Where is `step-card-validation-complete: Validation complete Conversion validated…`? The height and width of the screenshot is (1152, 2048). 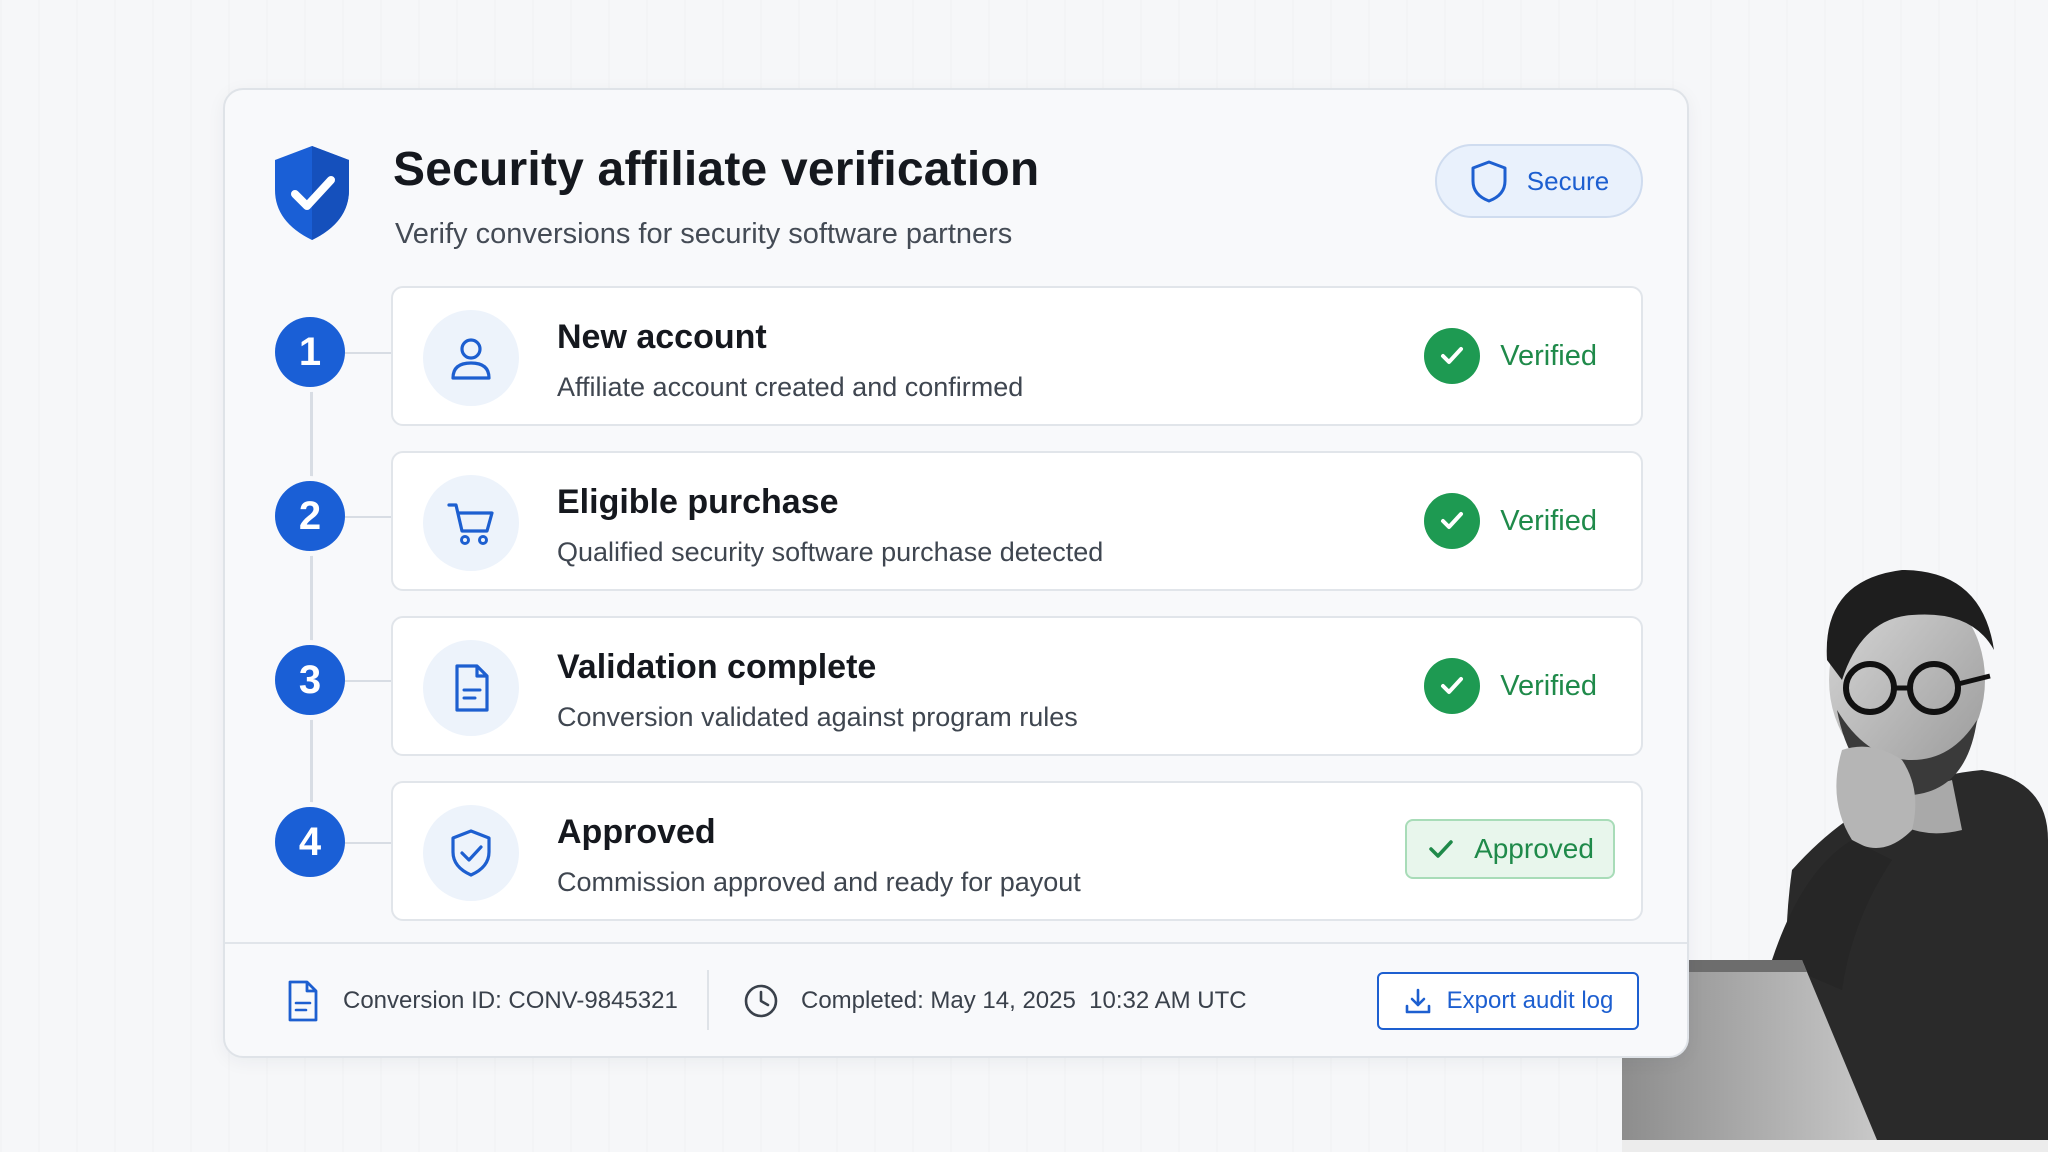 step-card-validation-complete: Validation complete Conversion validated… is located at coordinates (1017, 686).